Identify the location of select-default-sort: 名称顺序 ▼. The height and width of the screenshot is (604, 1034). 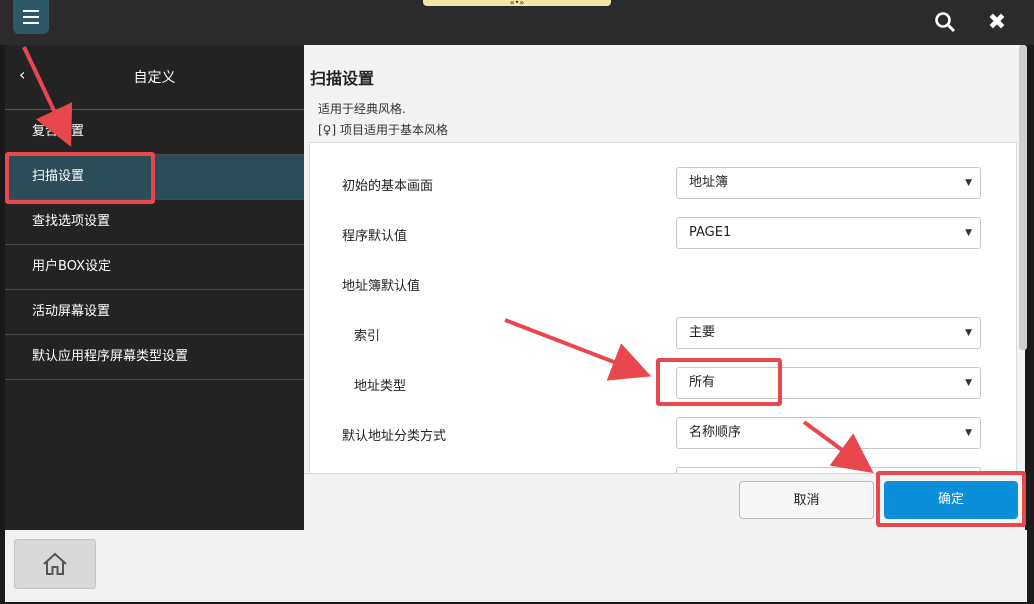
(828, 433).